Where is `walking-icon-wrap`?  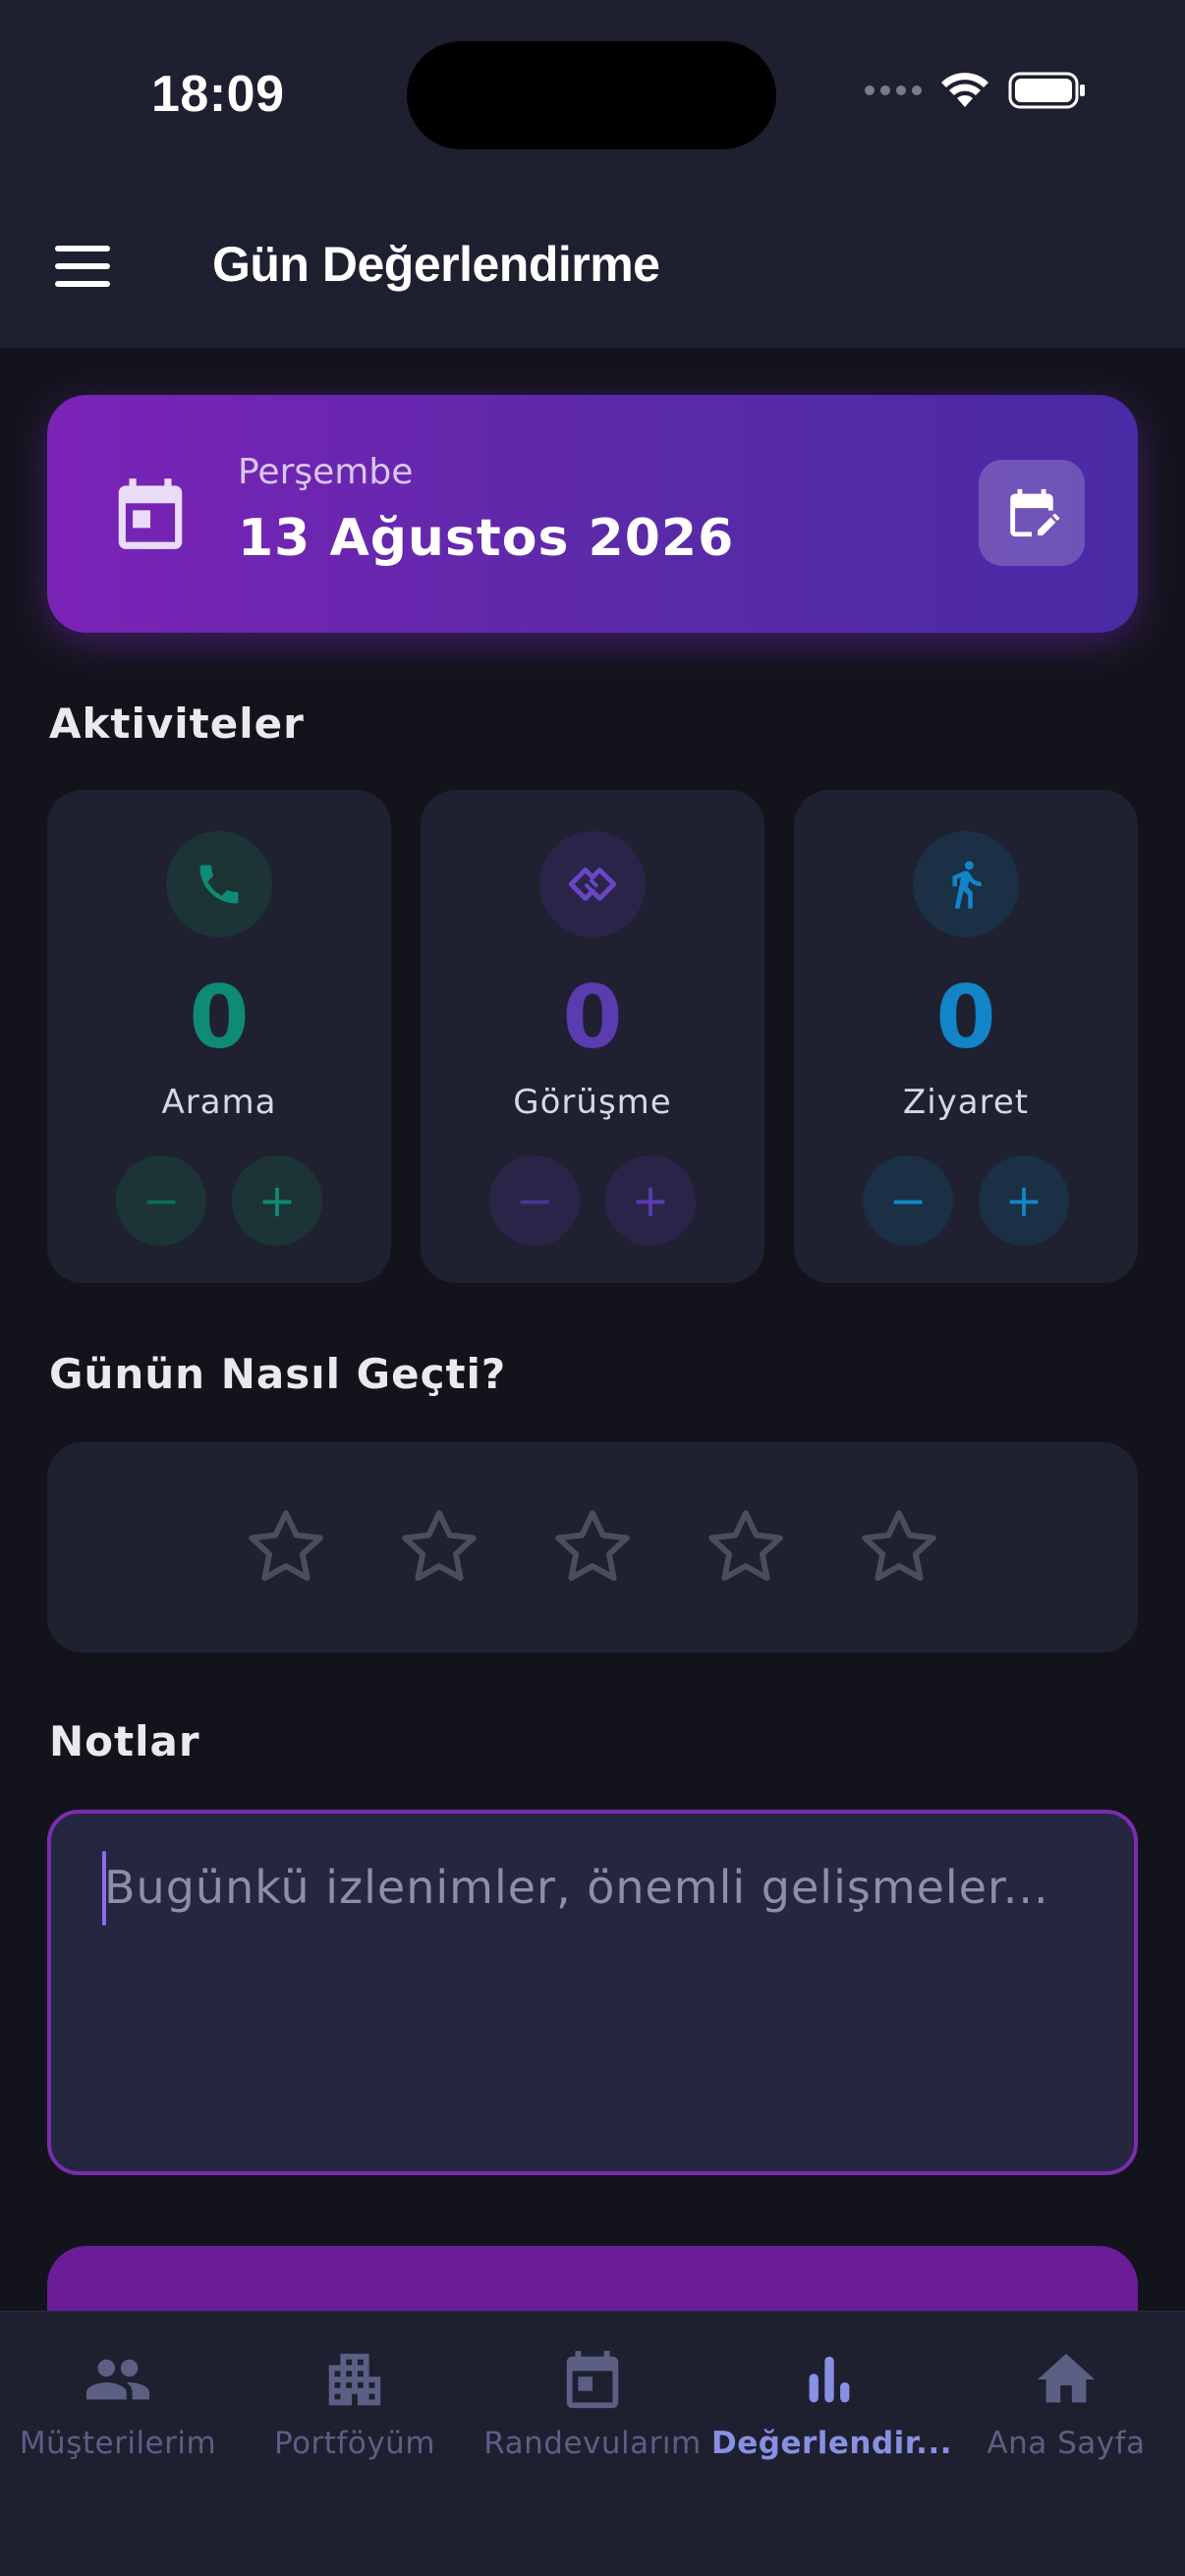
walking-icon-wrap is located at coordinates (966, 884).